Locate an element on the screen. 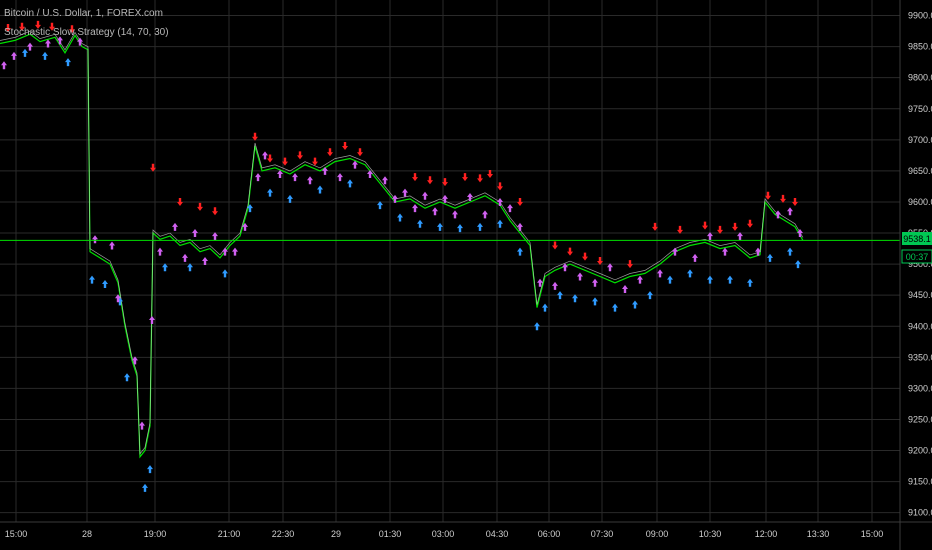 This screenshot has width=932, height=550. y-tick-label: 9600.0 is located at coordinates (920, 202).